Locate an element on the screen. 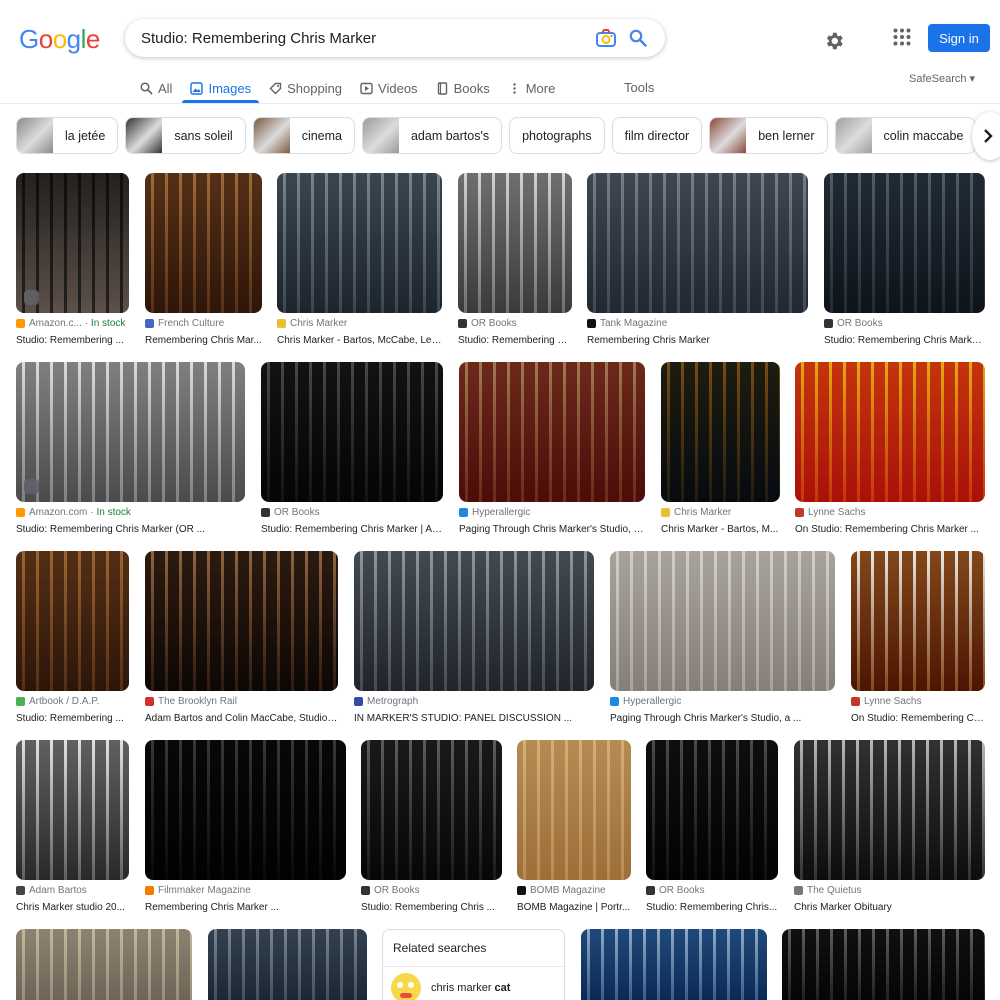 Image resolution: width=1000 pixels, height=1000 pixels. chip-adam-bartos-s: adam bartos's is located at coordinates (432, 135).